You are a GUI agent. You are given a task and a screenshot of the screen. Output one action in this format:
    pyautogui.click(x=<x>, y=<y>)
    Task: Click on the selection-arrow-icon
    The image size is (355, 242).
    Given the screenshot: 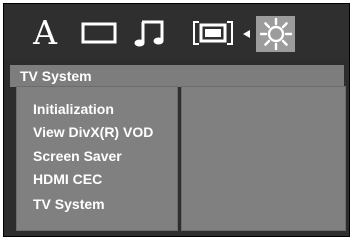 What is the action you would take?
    pyautogui.click(x=246, y=34)
    